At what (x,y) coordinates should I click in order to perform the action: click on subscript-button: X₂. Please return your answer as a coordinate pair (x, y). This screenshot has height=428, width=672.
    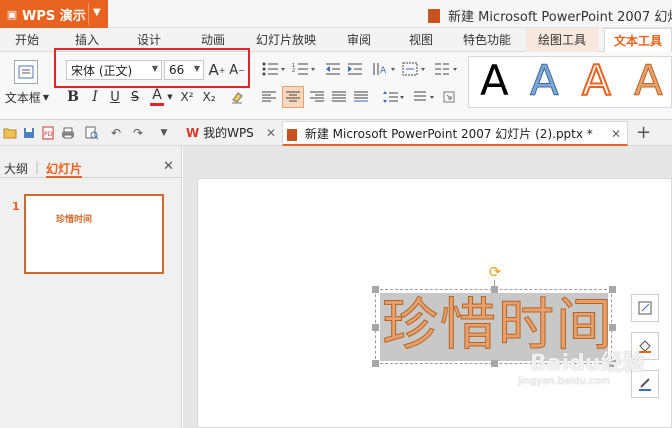
    Looking at the image, I should click on (209, 97).